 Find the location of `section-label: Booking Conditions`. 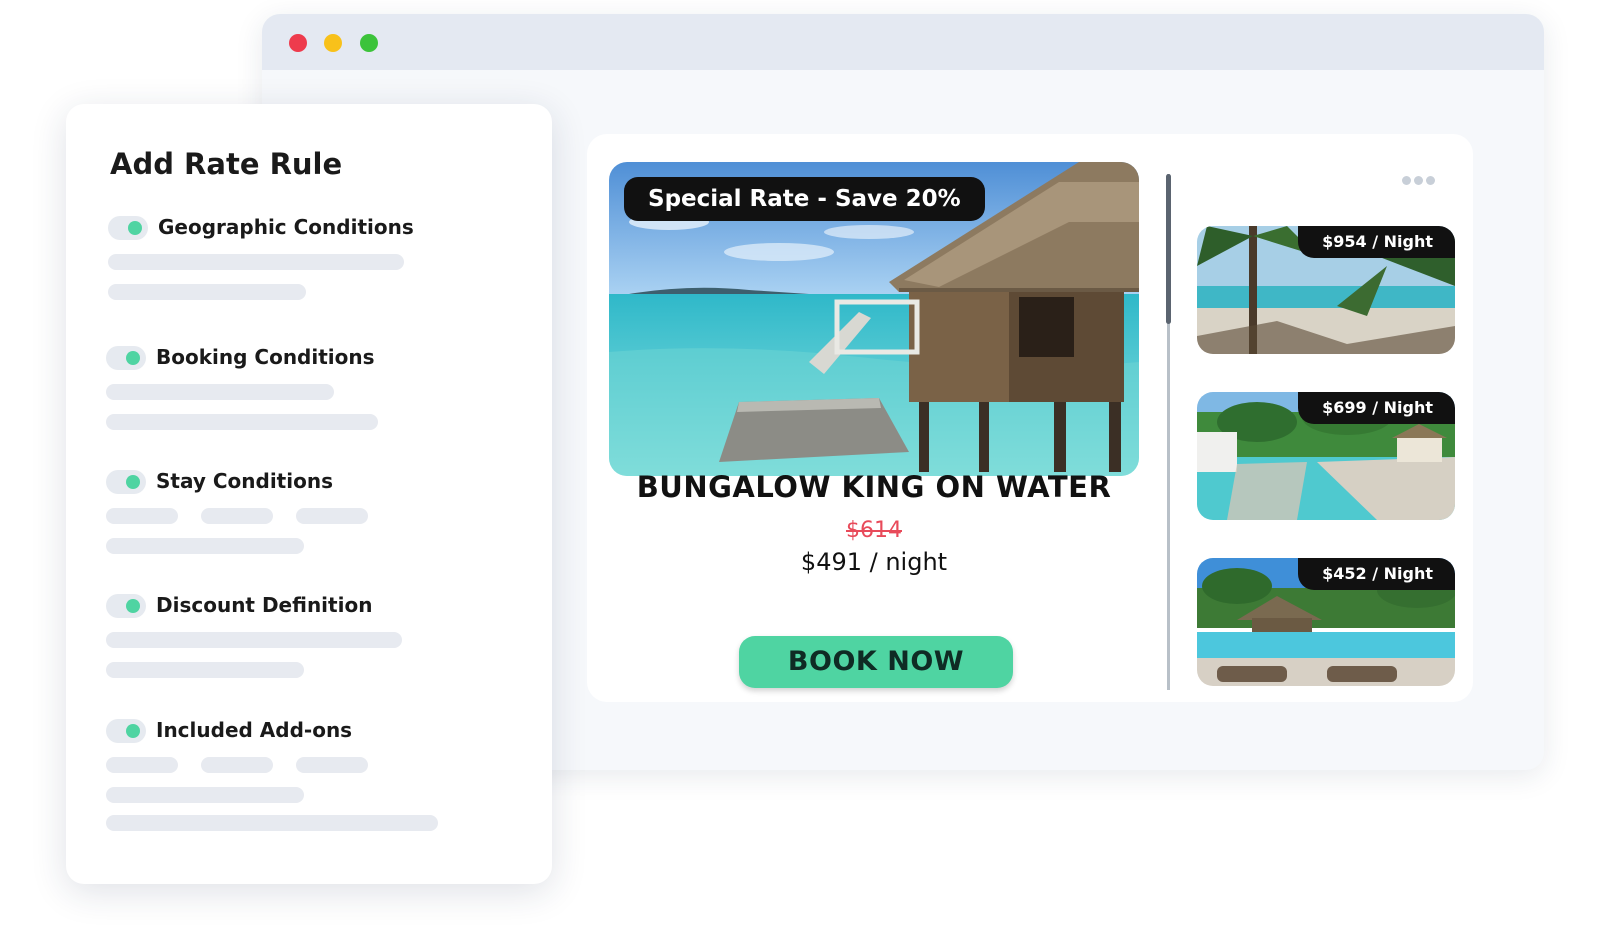

section-label: Booking Conditions is located at coordinates (265, 357).